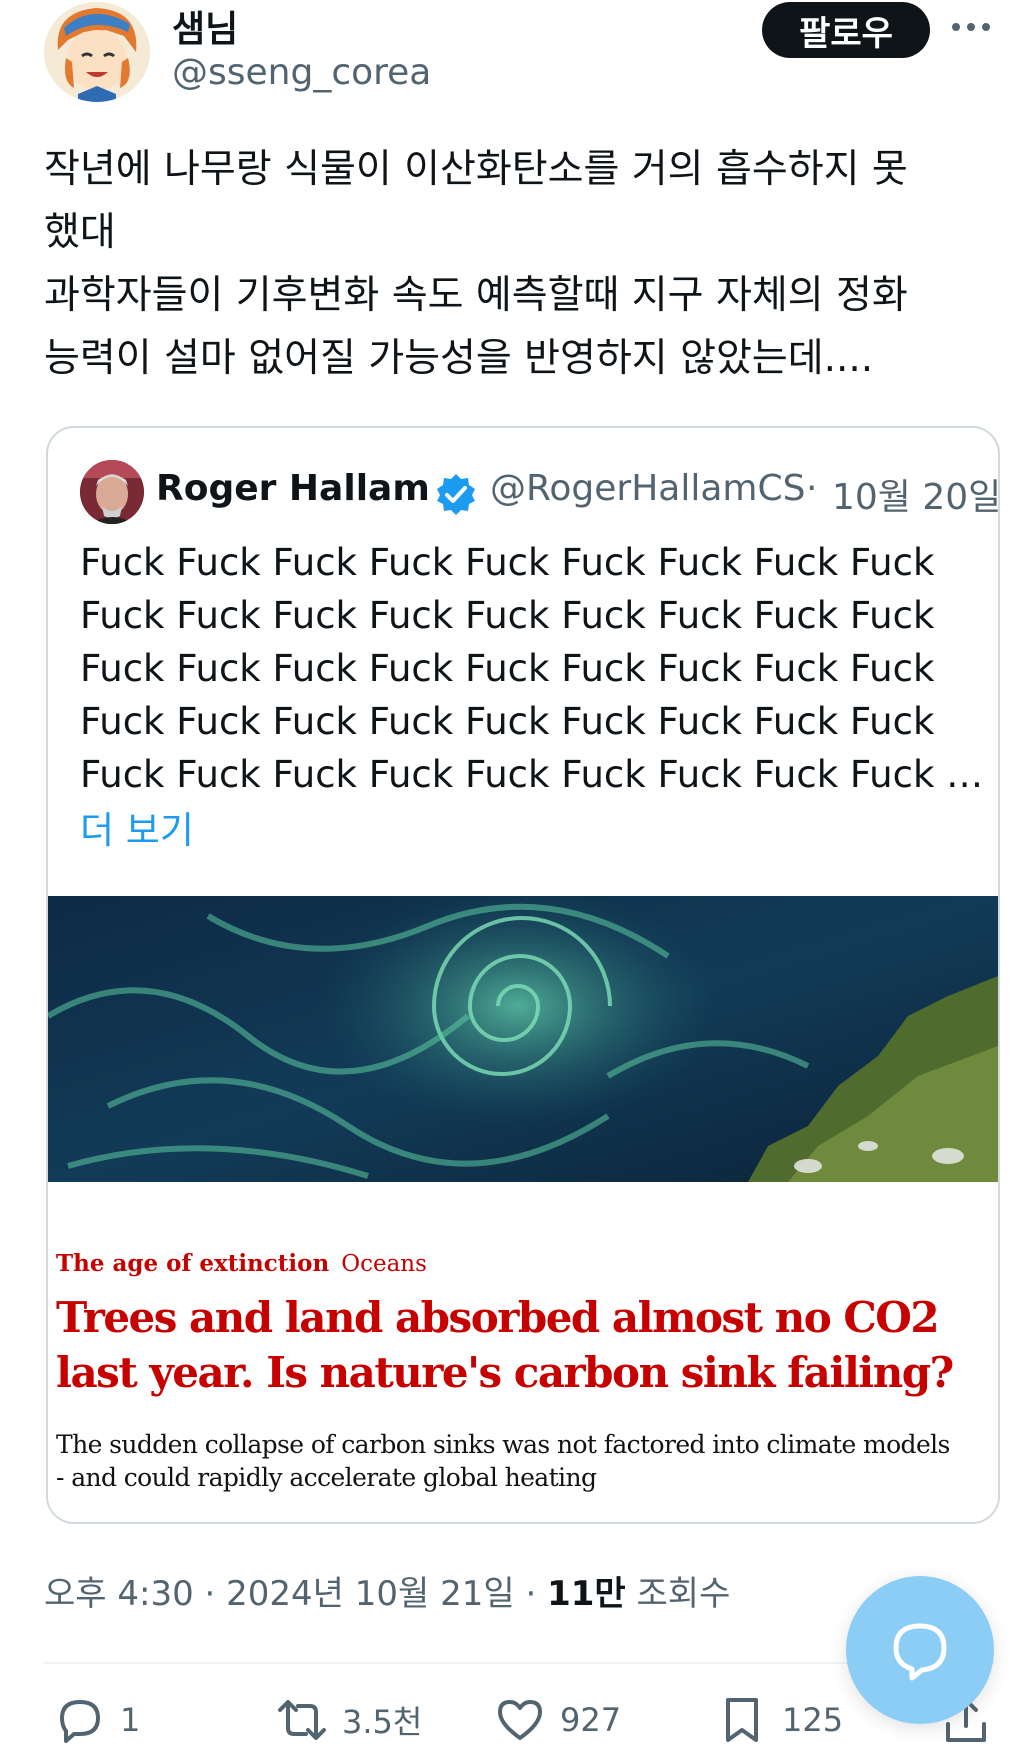  I want to click on retweet-button: 3.5천, so click(349, 1720).